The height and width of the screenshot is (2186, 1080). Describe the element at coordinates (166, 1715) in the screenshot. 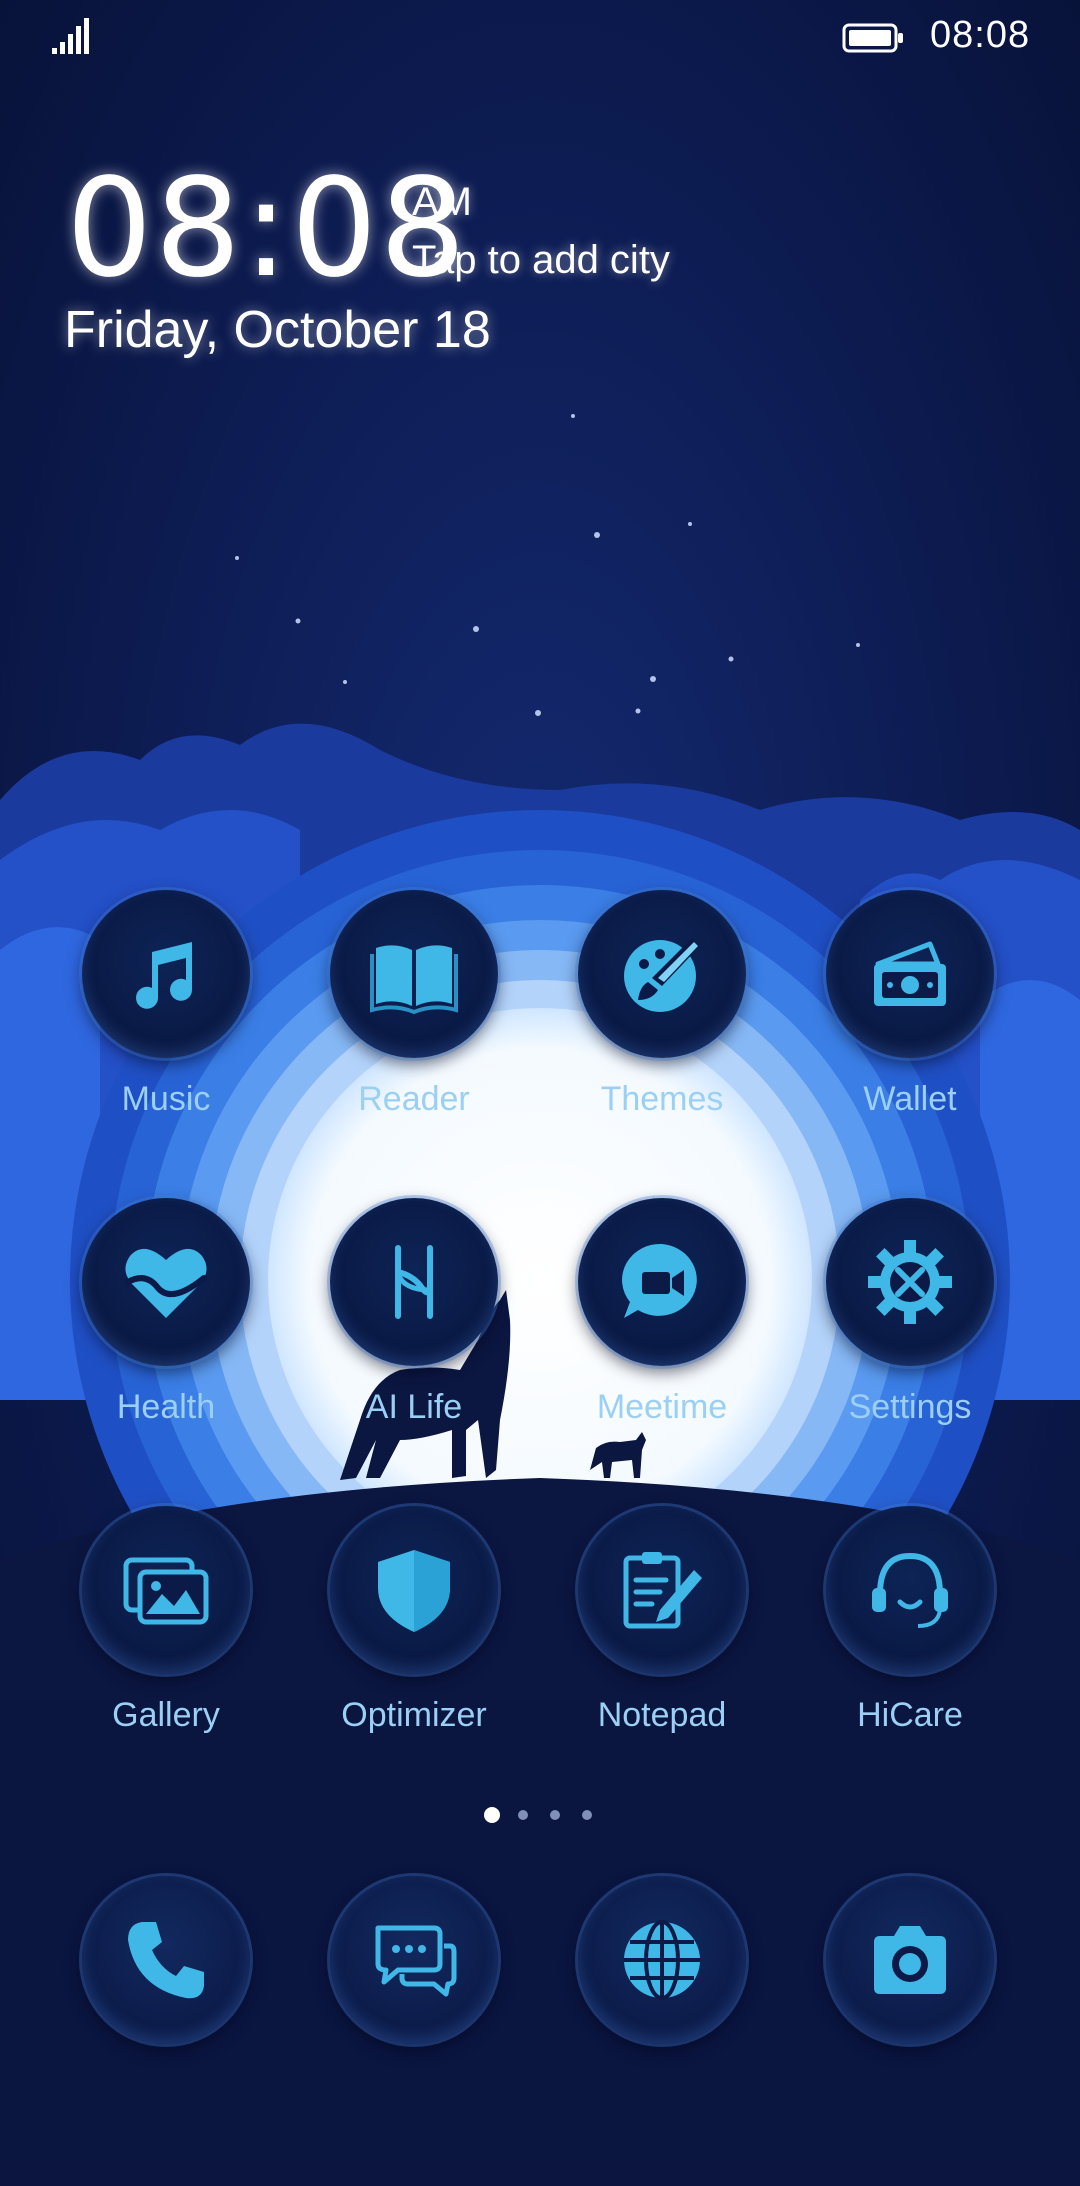

I see `app-label: Gallery` at that location.